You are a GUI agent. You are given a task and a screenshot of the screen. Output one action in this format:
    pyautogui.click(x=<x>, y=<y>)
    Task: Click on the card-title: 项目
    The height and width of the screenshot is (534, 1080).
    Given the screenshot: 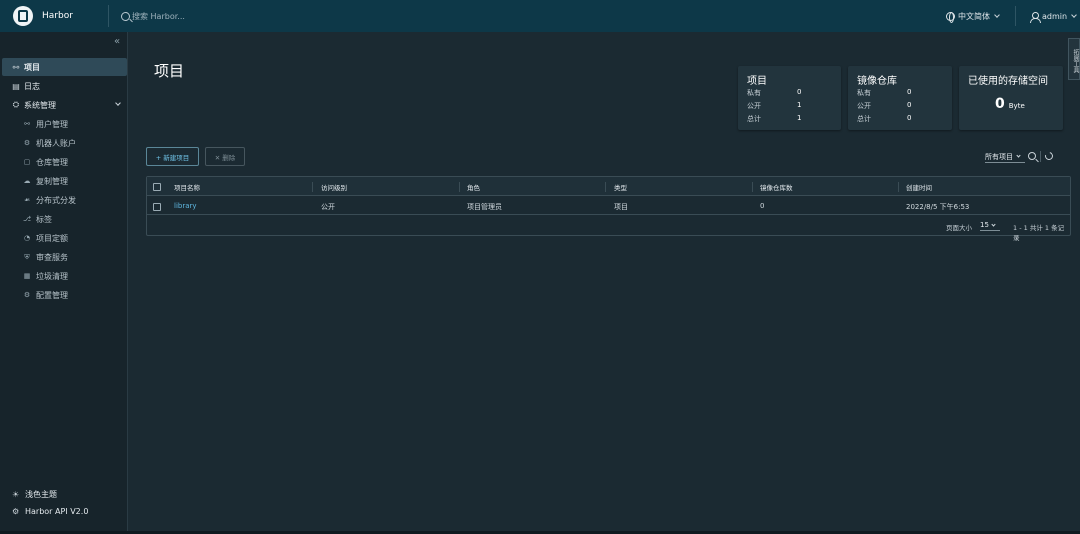 What is the action you would take?
    pyautogui.click(x=757, y=81)
    